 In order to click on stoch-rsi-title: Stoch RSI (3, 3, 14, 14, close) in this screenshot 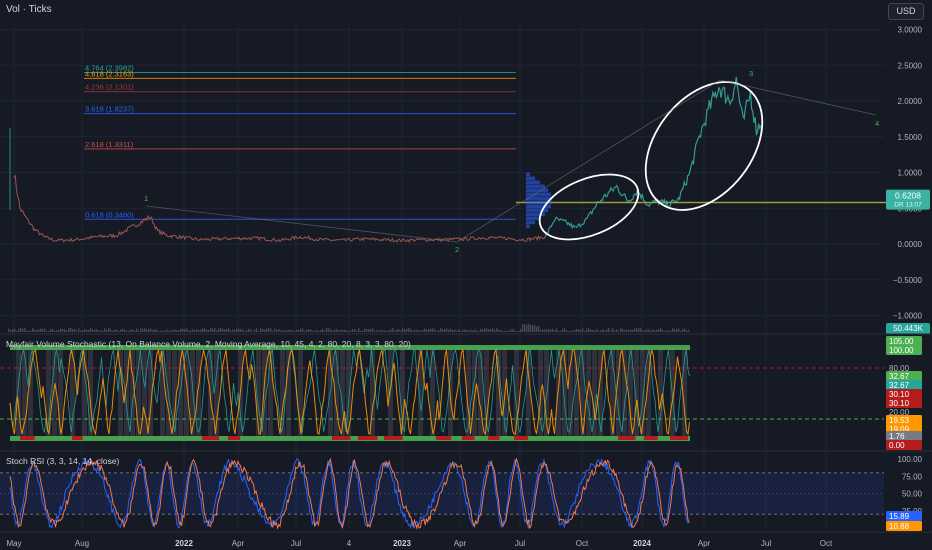, I will do `click(62, 461)`.